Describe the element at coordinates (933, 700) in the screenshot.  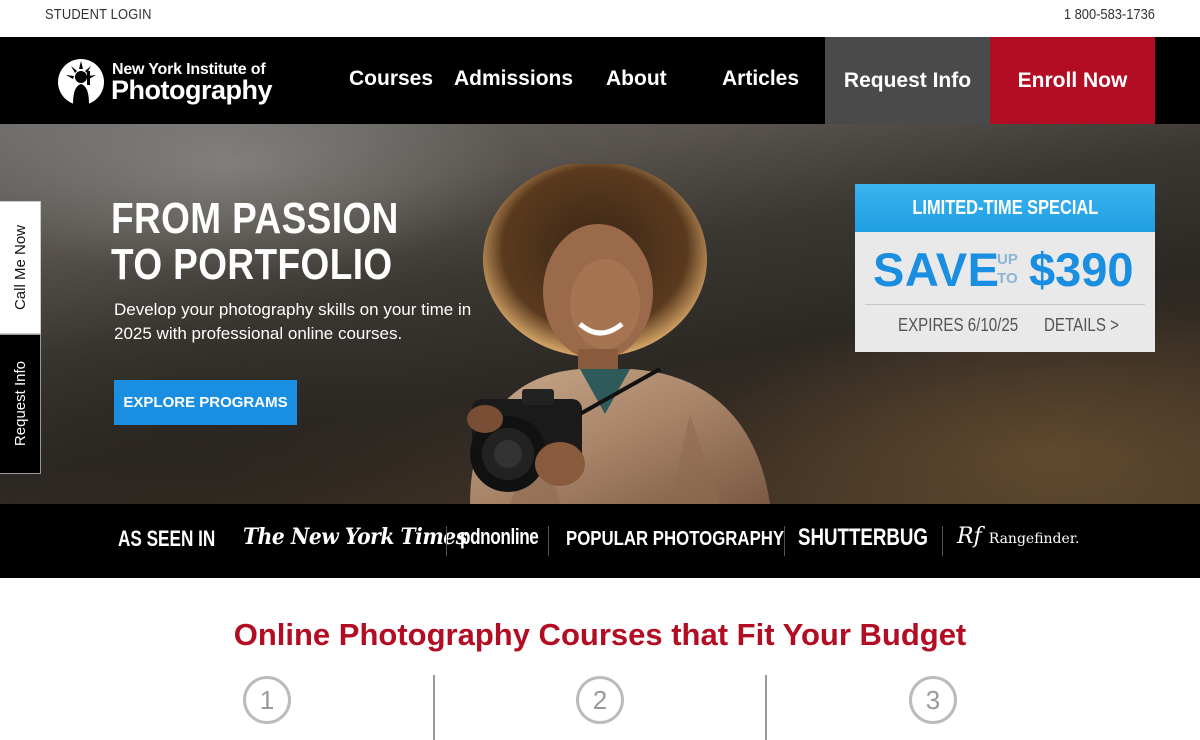
I see `step-3-badge: 3` at that location.